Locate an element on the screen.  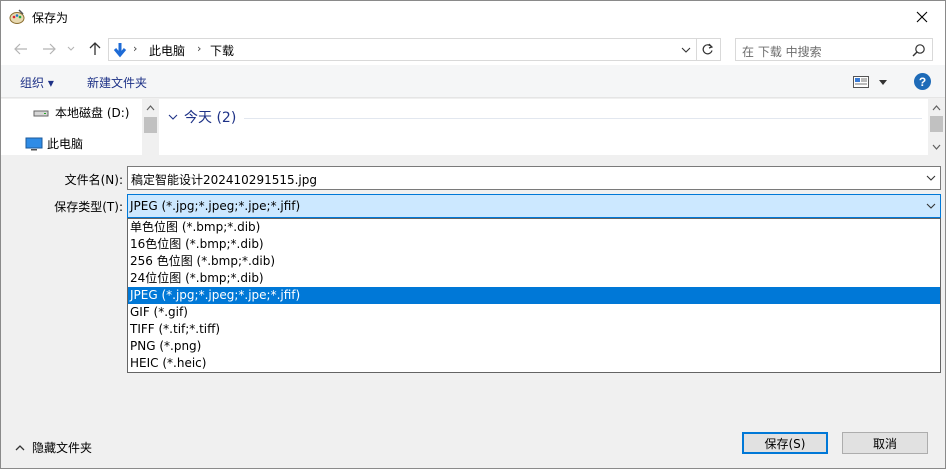
filetype-option: 单色位图 (*.bmp;*.dib) is located at coordinates (534, 227).